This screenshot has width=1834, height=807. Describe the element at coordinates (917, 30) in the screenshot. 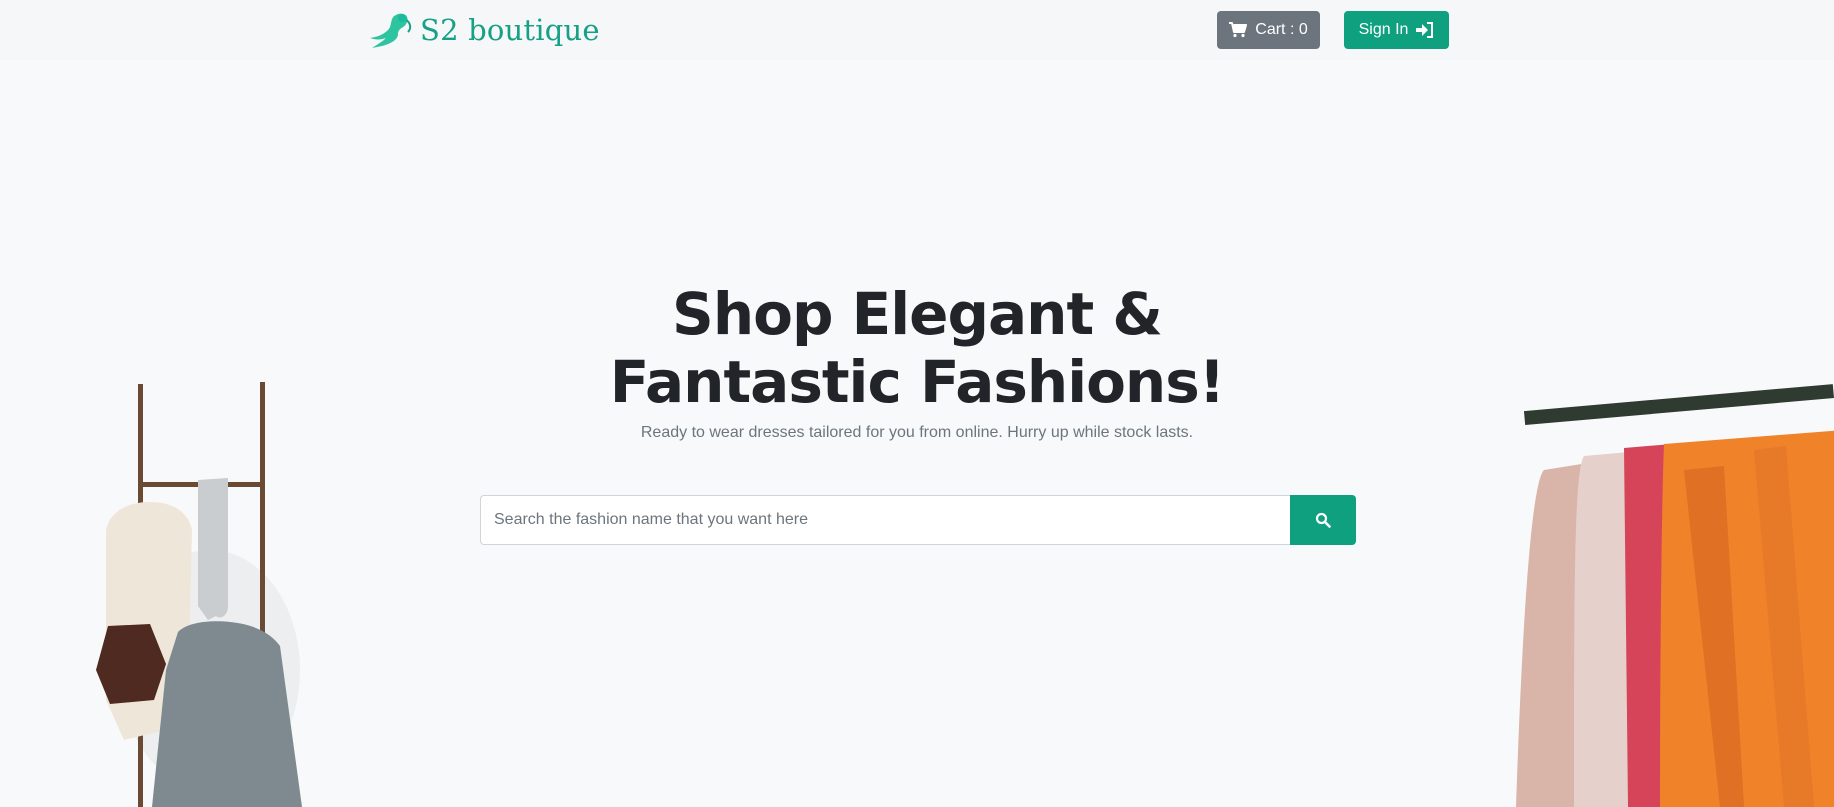

I see `navbar: S2 boutique Cart : 0 Sign In` at that location.